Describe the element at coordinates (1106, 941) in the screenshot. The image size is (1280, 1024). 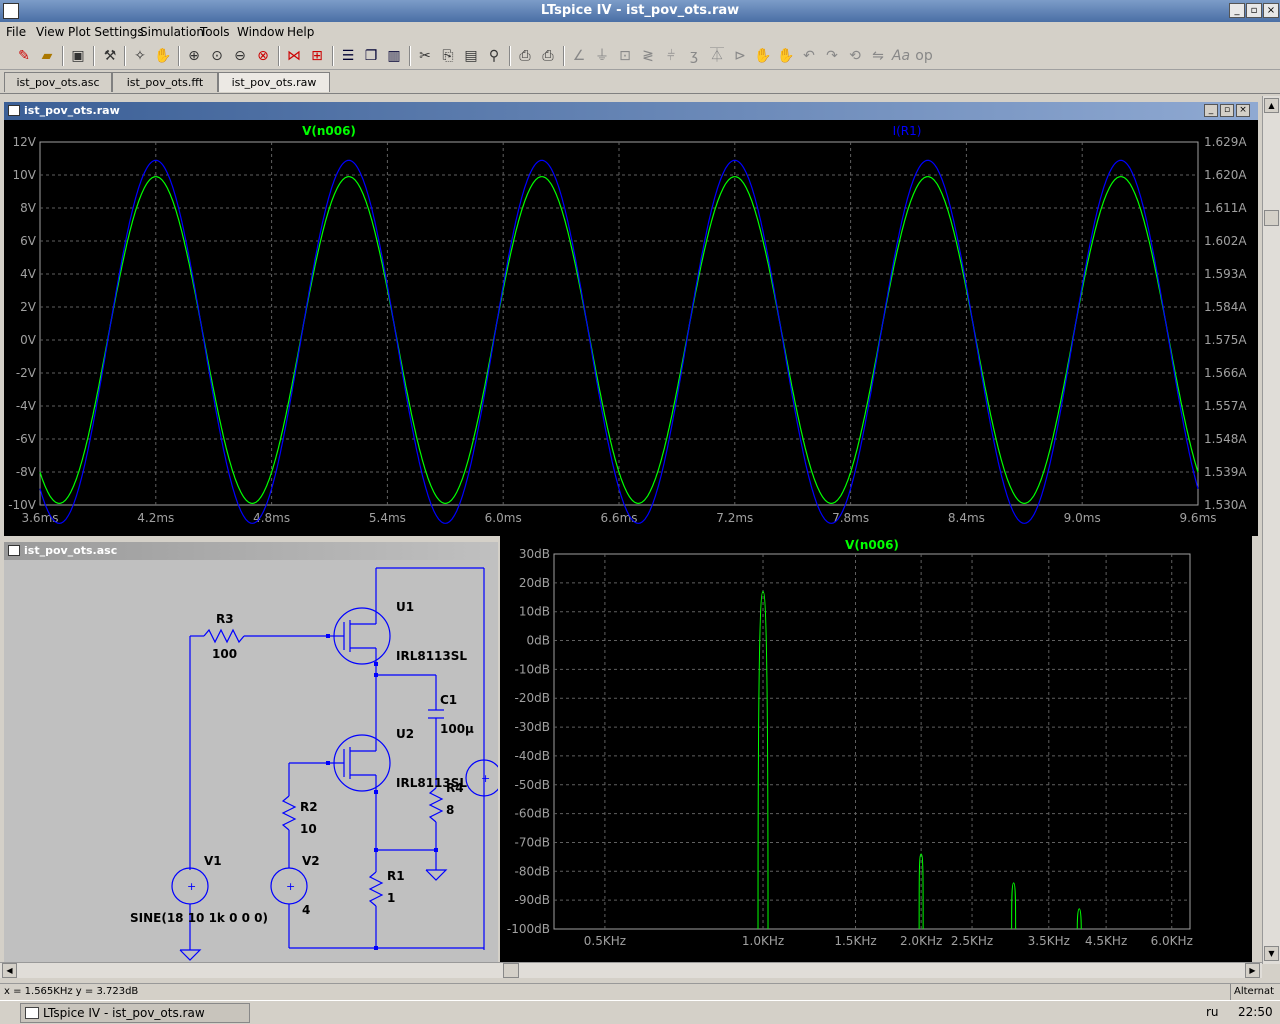
I see `fft-x-tick-label: 4.5KHz` at that location.